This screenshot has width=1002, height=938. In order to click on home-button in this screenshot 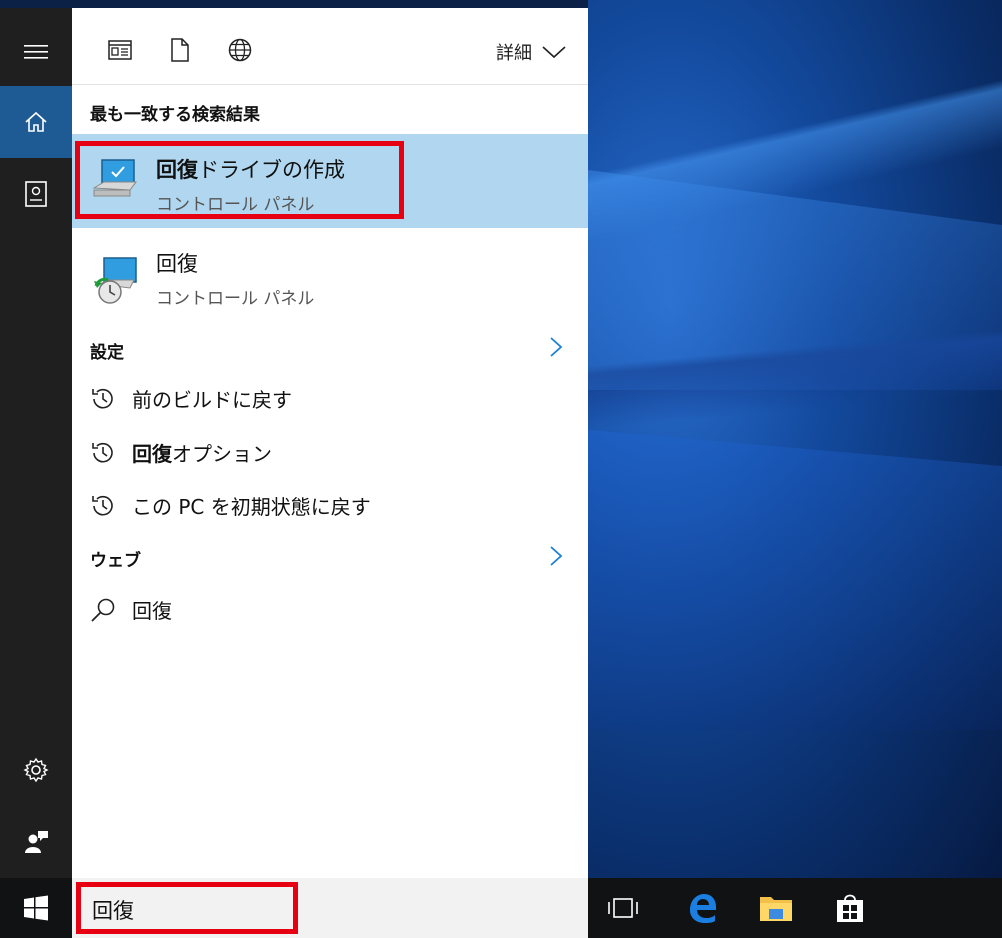, I will do `click(36, 122)`.